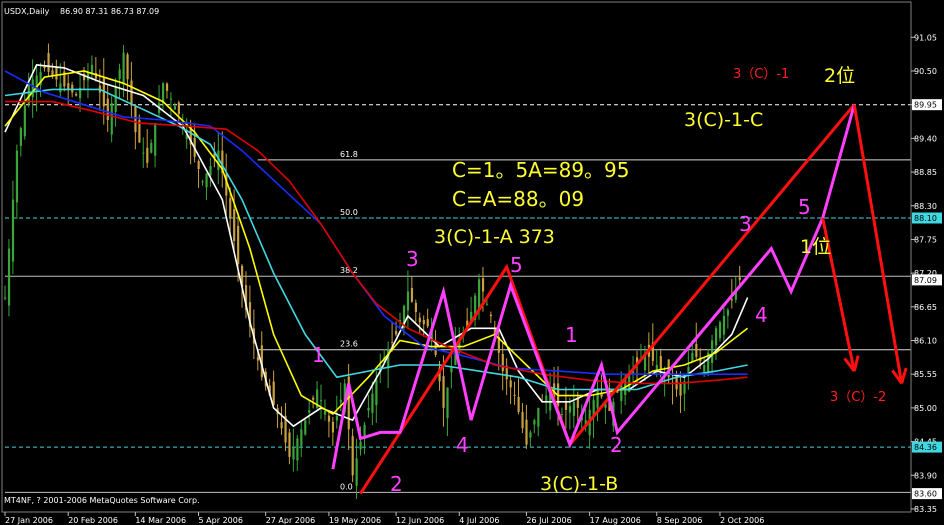  What do you see at coordinates (761, 315) in the screenshot?
I see `wave-label: 4` at bounding box center [761, 315].